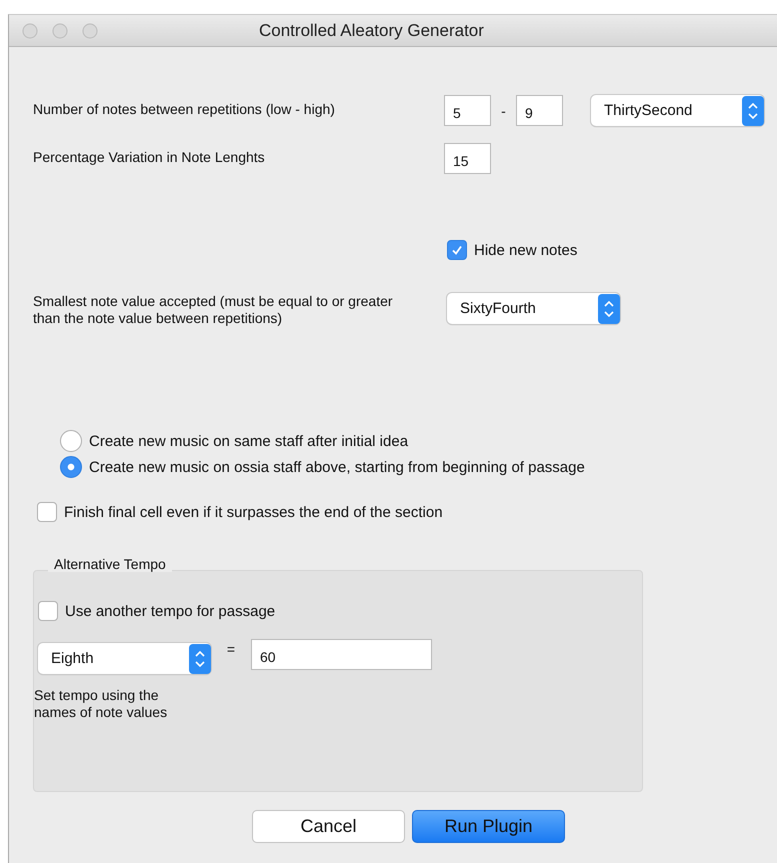  What do you see at coordinates (371, 31) in the screenshot?
I see `window-title: Controlled Aleatory Generator` at bounding box center [371, 31].